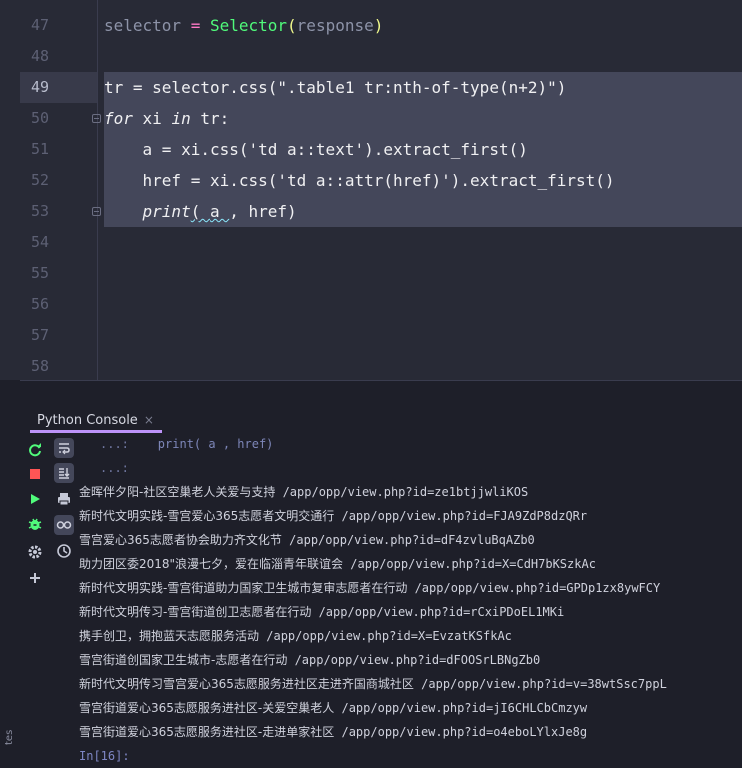  I want to click on line-number: 57, so click(40, 335).